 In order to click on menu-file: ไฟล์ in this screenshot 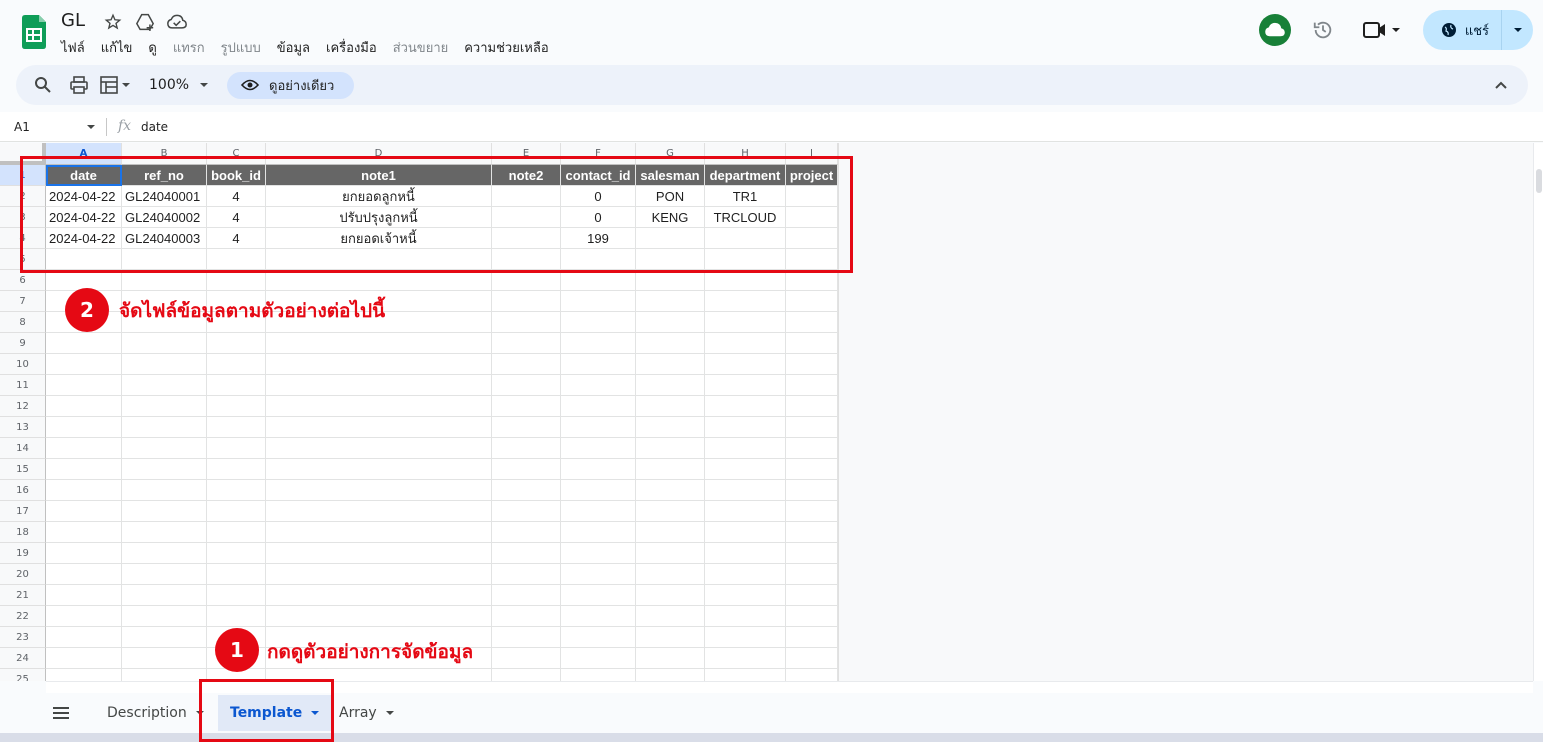, I will do `click(77, 47)`.